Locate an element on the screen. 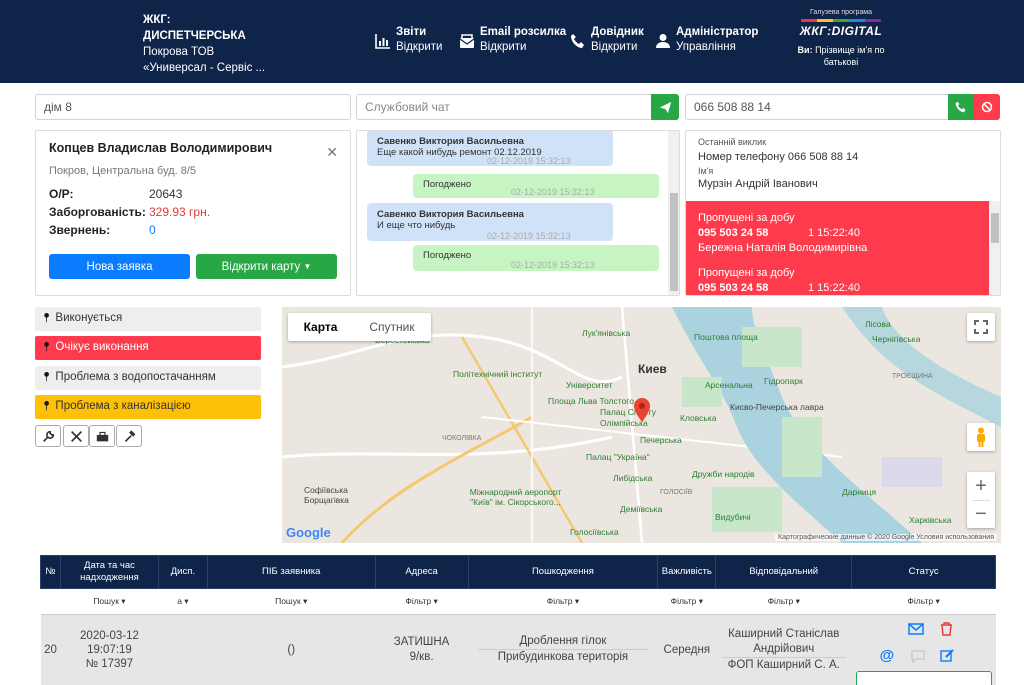 The width and height of the screenshot is (1024, 685). map-tab-map: Карта is located at coordinates (320, 327).